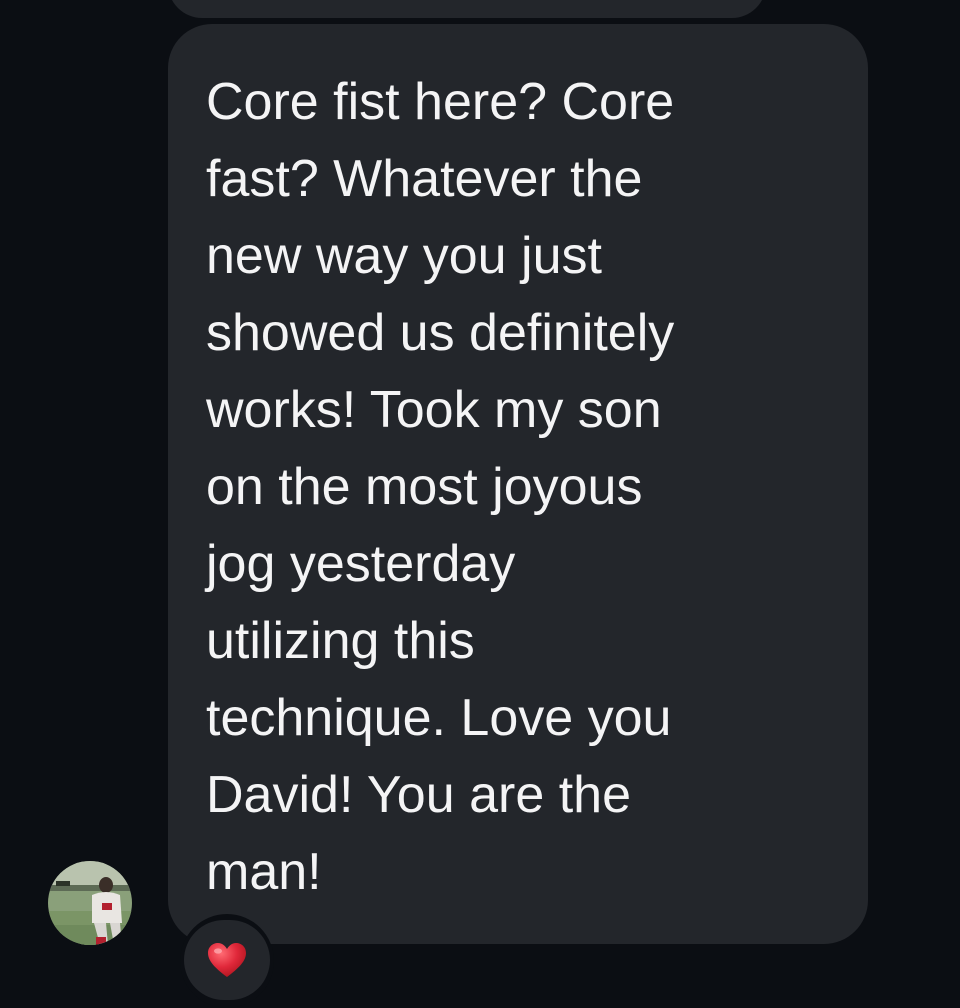 This screenshot has height=1008, width=960. I want to click on reaction-badge, so click(227, 960).